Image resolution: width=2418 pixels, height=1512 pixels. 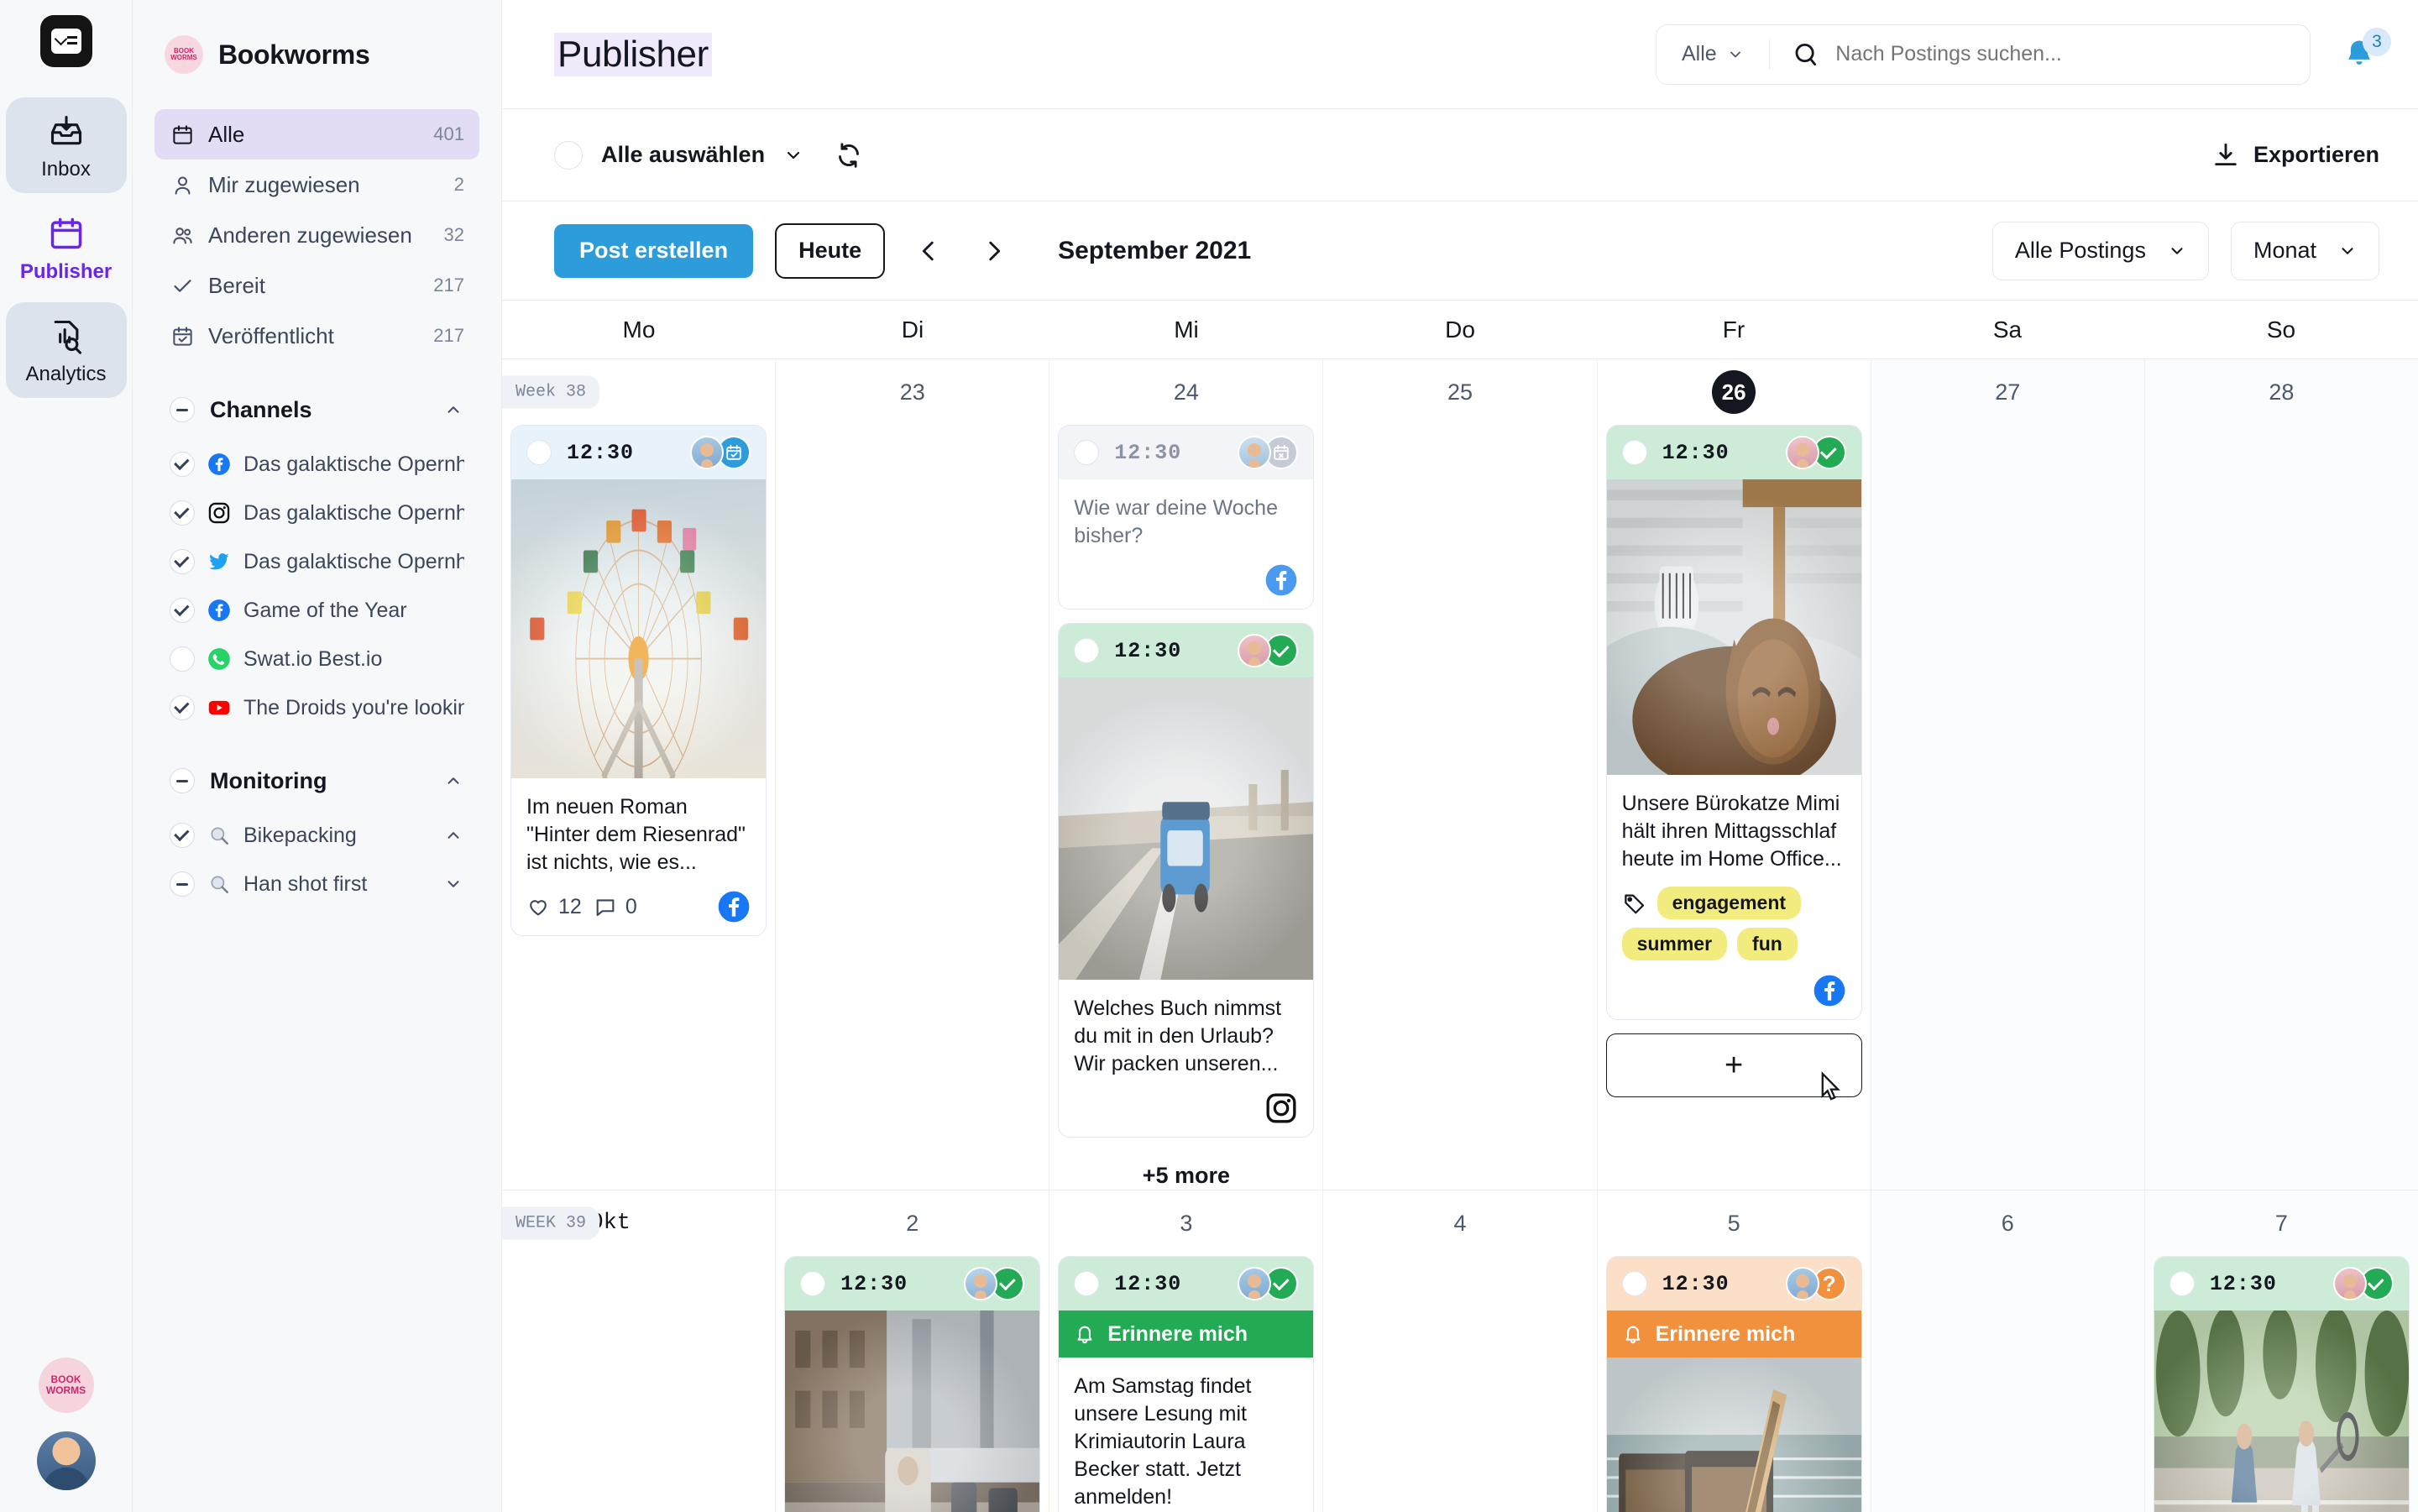 What do you see at coordinates (2295, 155) in the screenshot?
I see `export-button: Exportieren` at bounding box center [2295, 155].